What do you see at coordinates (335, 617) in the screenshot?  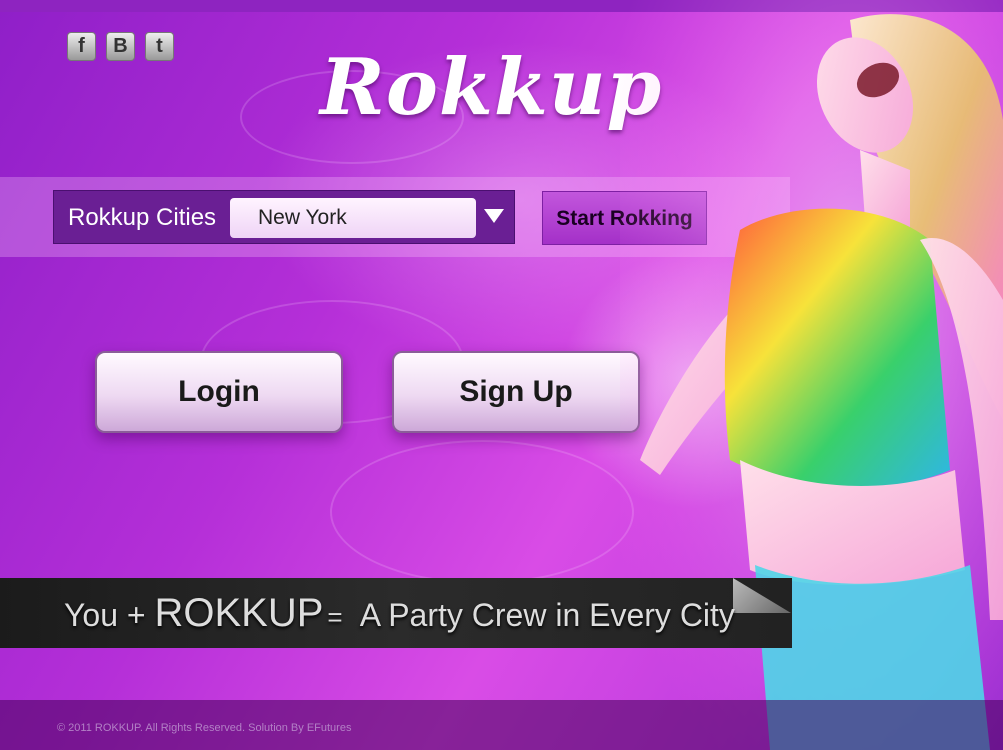 I see `tagline-equals: =` at bounding box center [335, 617].